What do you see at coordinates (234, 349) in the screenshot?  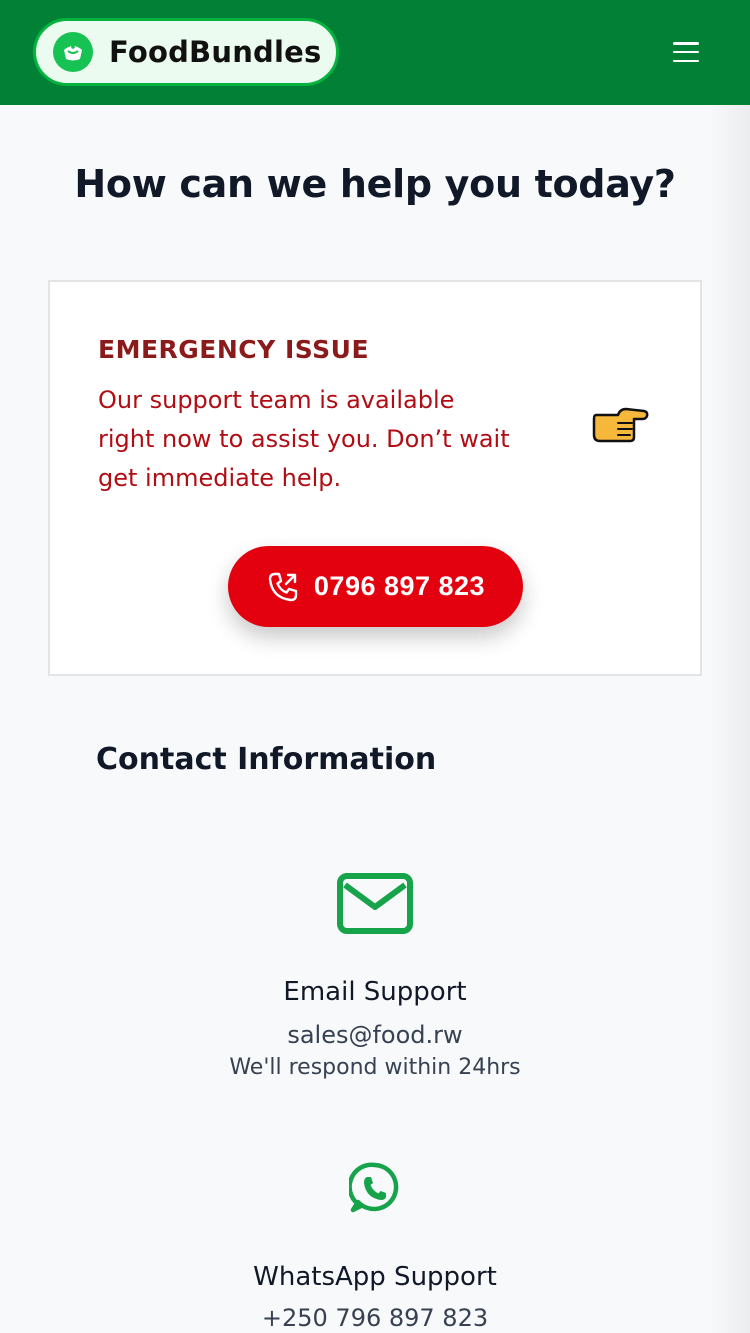 I see `emergency-title: EMERGENCY ISSUE` at bounding box center [234, 349].